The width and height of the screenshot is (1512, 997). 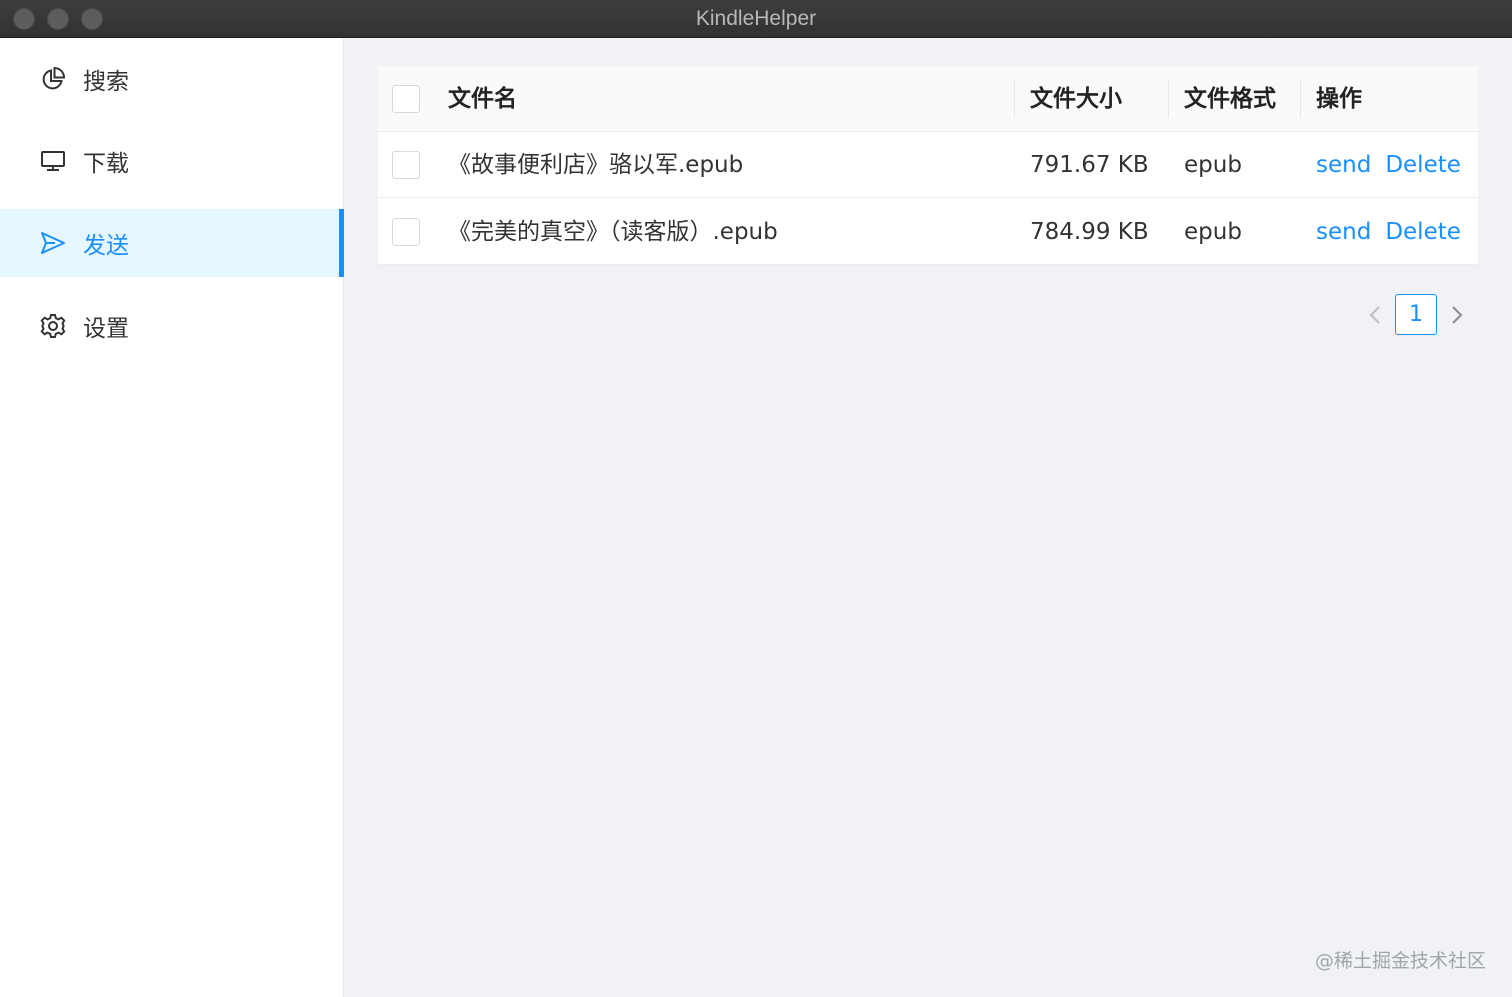 What do you see at coordinates (1076, 99) in the screenshot?
I see `column-header-size: 文件大小` at bounding box center [1076, 99].